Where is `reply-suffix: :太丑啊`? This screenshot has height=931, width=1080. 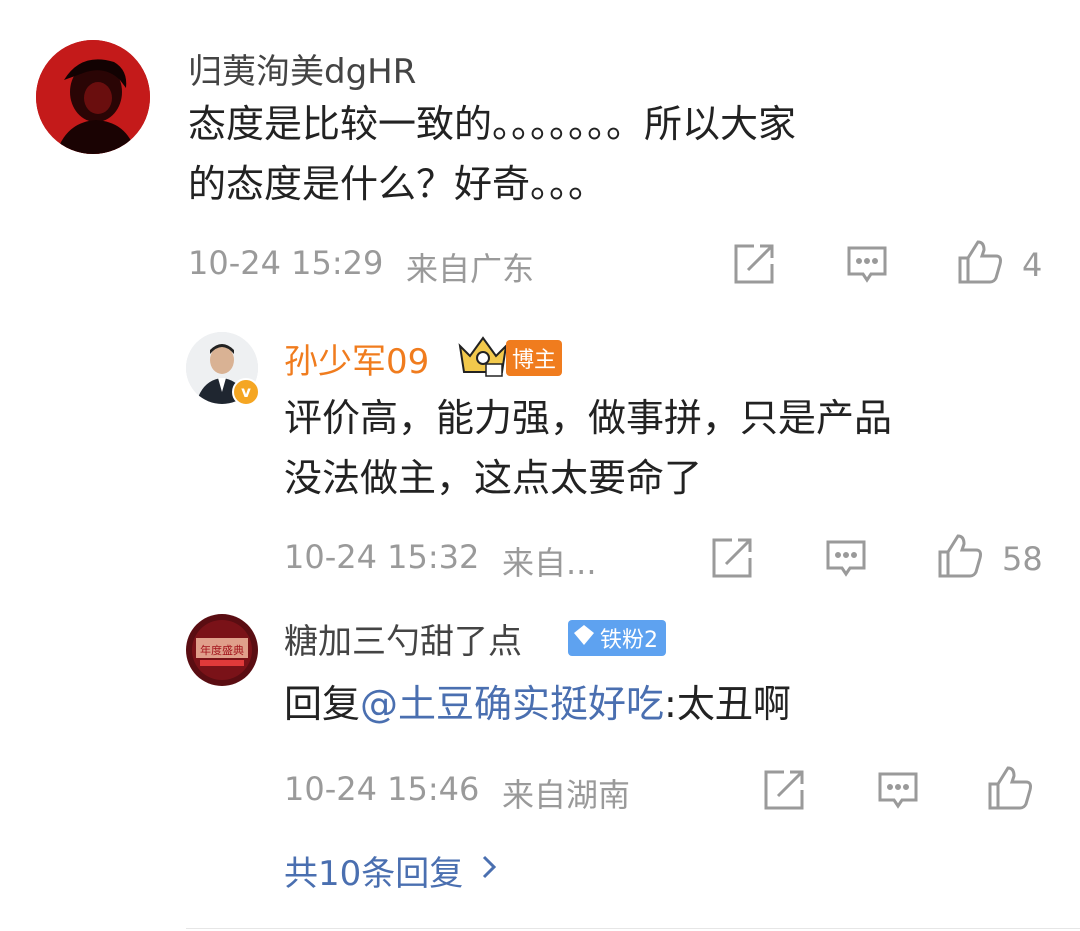
reply-suffix: :太丑啊 is located at coordinates (727, 704).